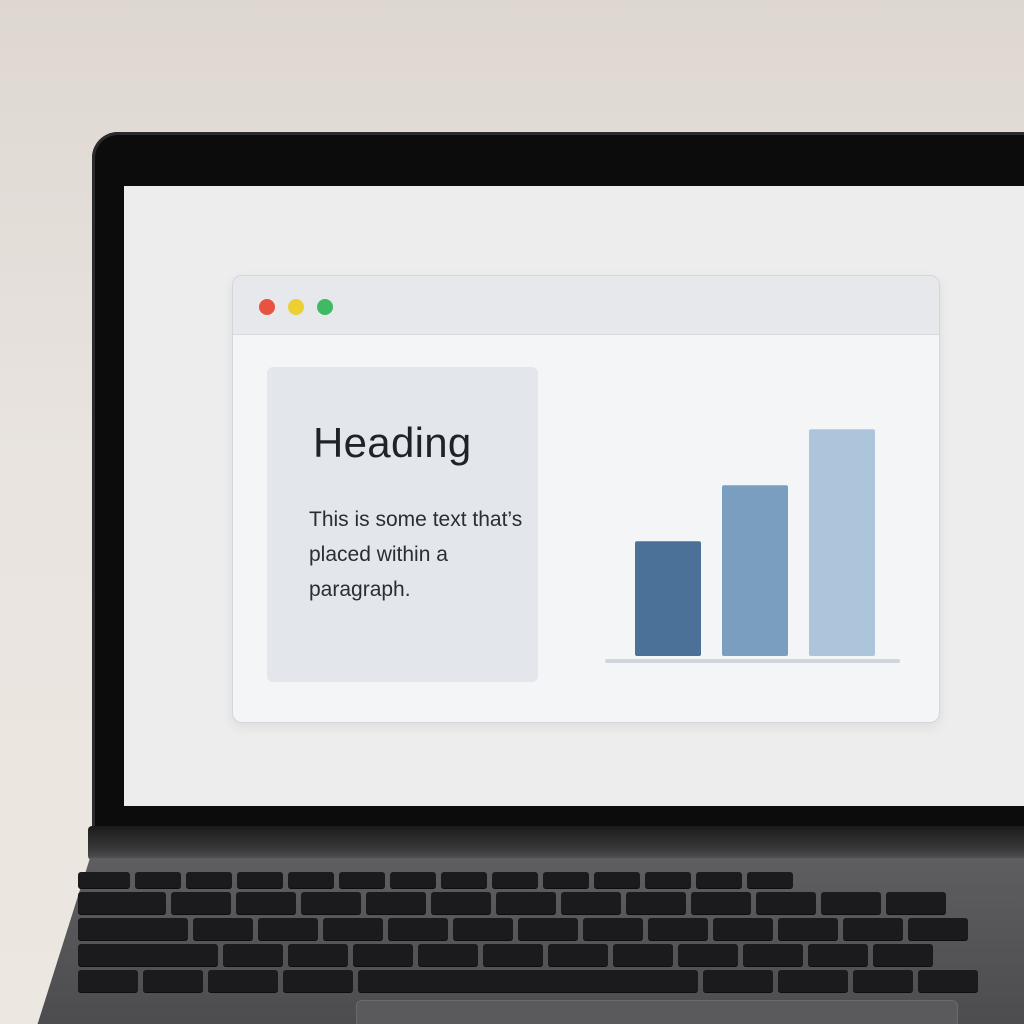 This screenshot has height=1024, width=1024. I want to click on maximize-button, so click(325, 307).